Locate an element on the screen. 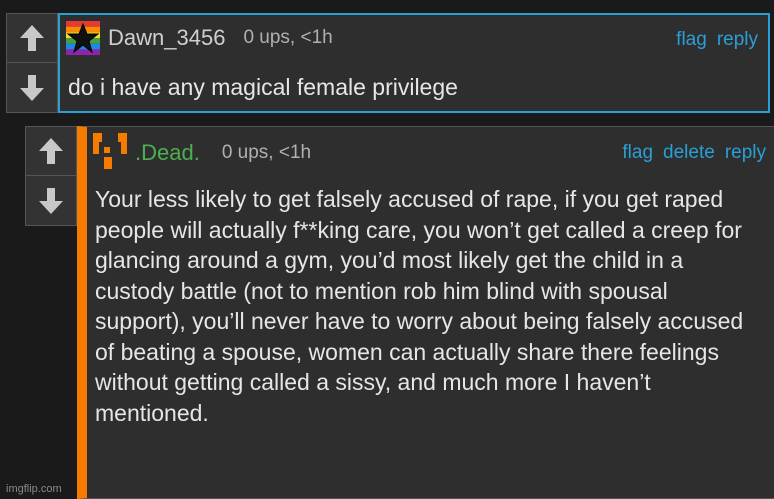 The image size is (774, 499). username: Dawn_3456 is located at coordinates (166, 38).